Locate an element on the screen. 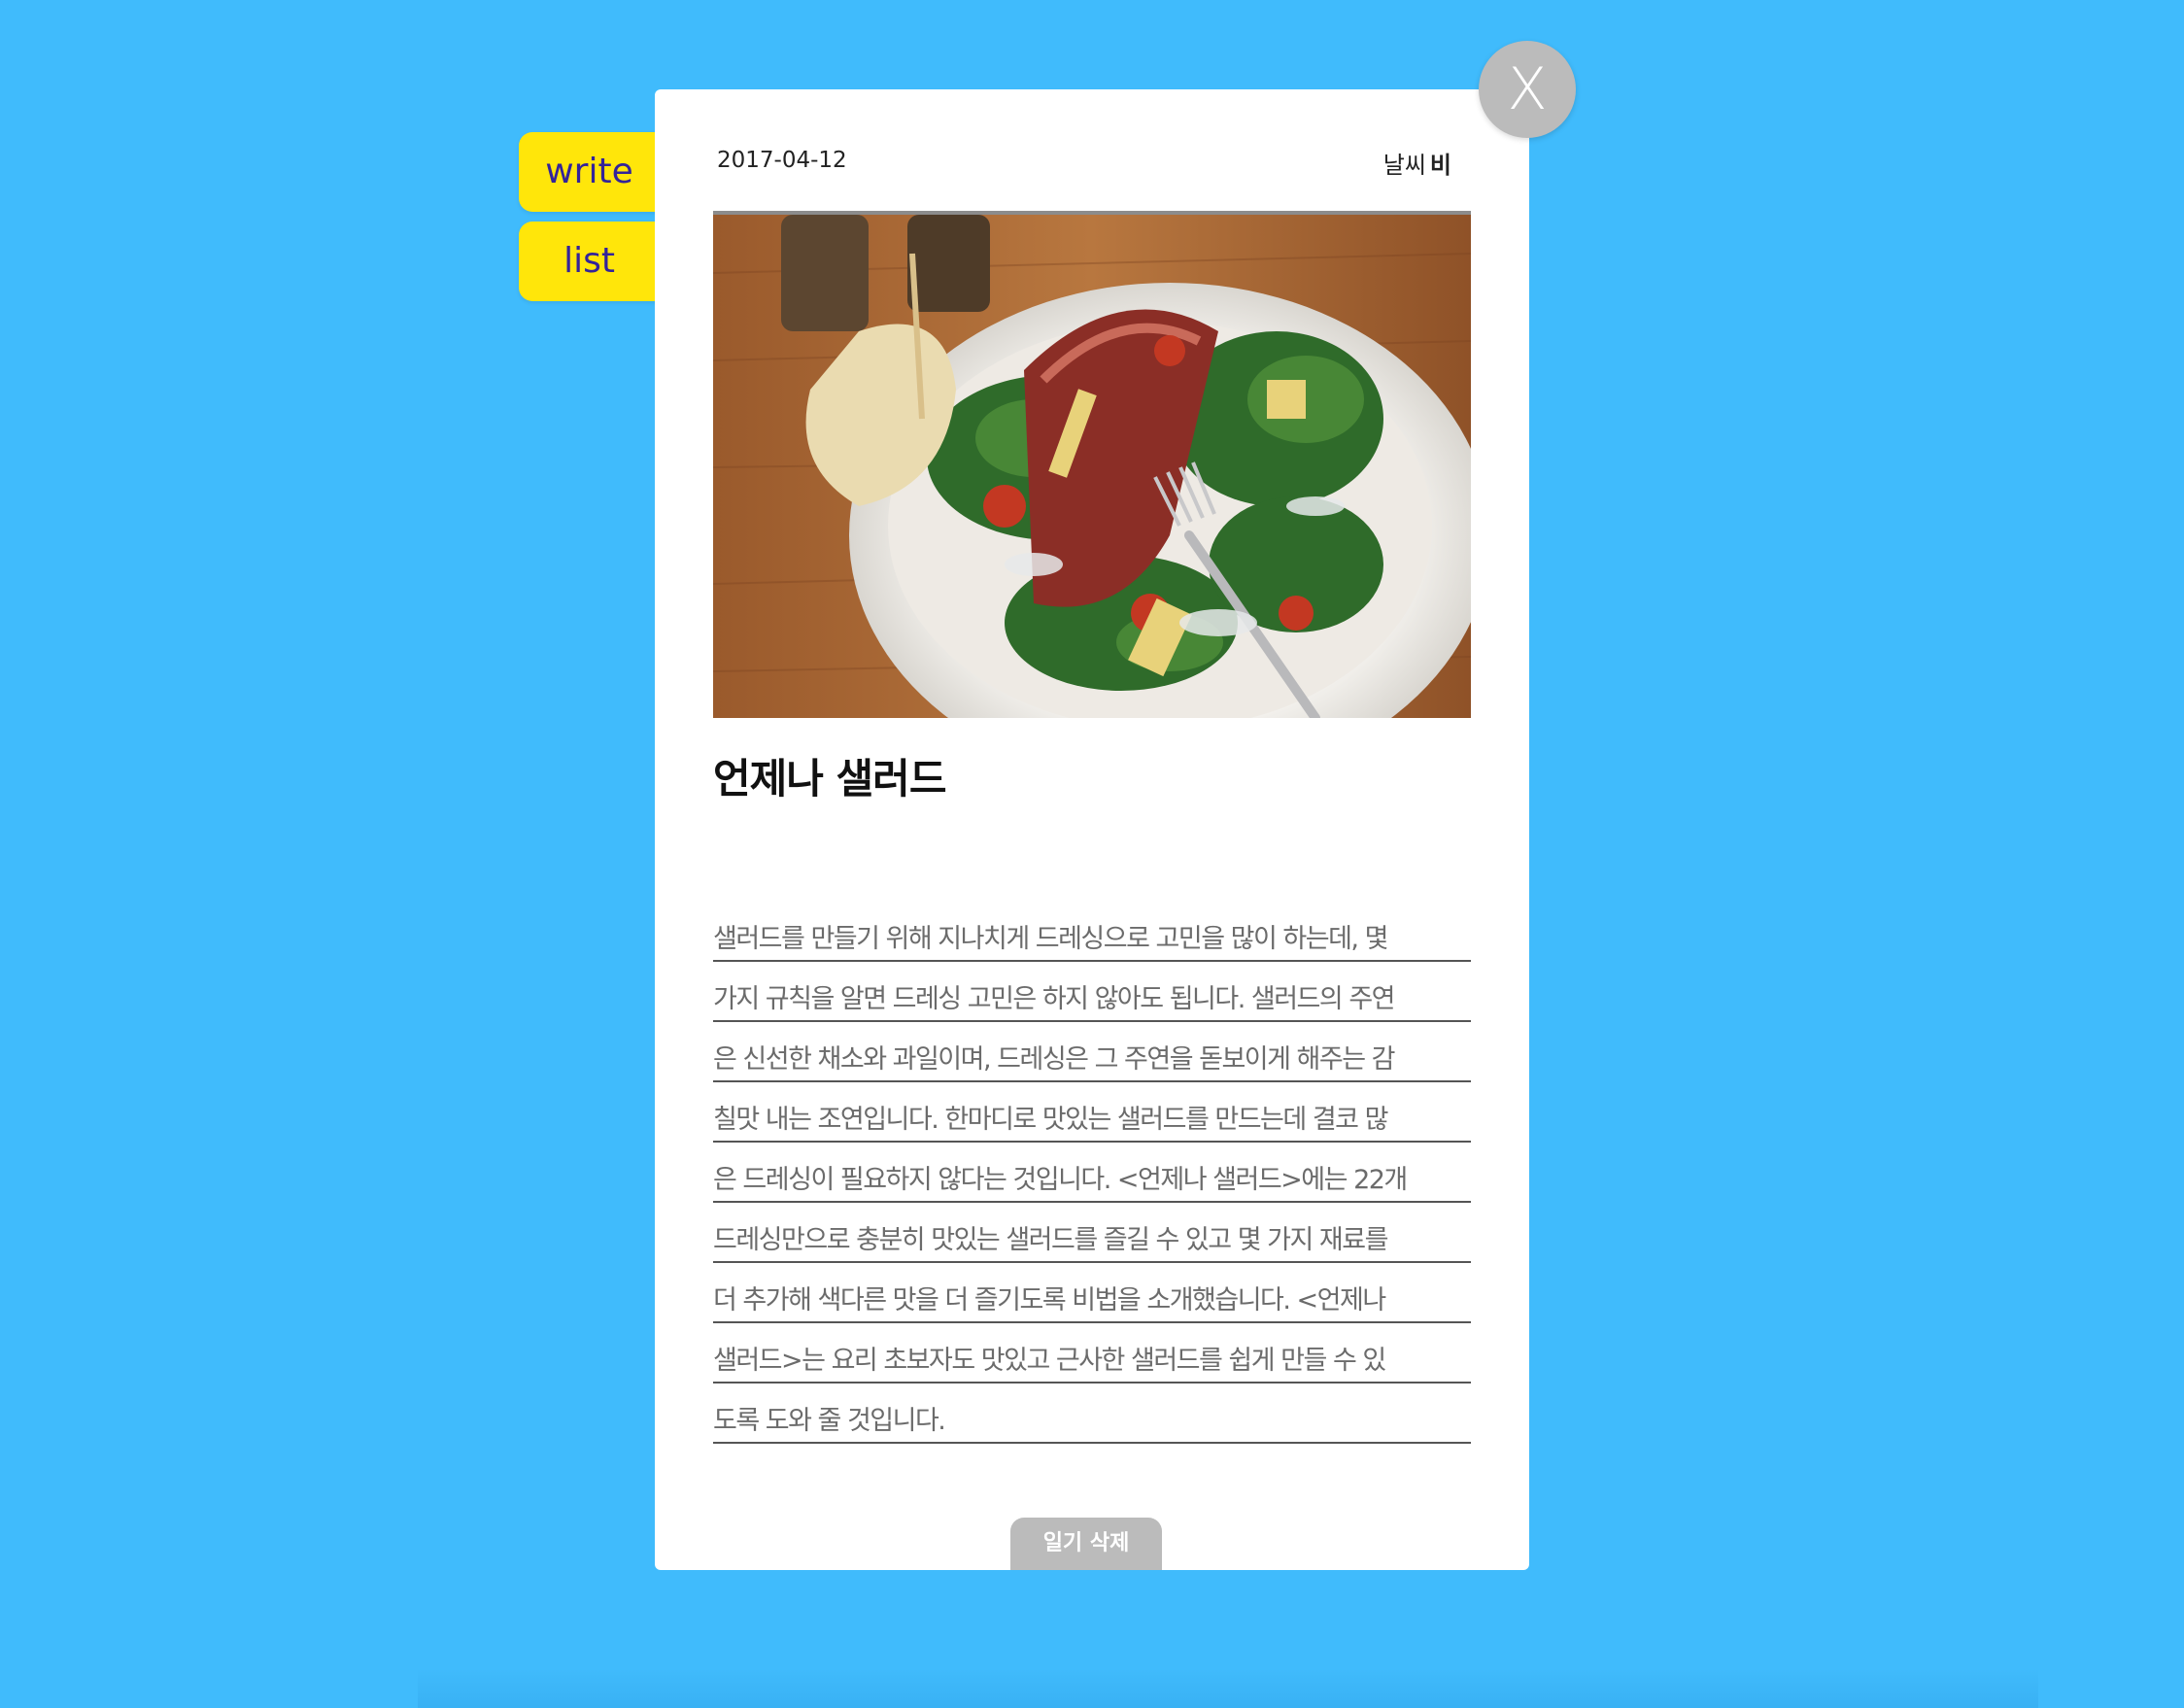 This screenshot has width=2184, height=1708. body-line: 도록 도와 줄 것입니다. is located at coordinates (1092, 1414).